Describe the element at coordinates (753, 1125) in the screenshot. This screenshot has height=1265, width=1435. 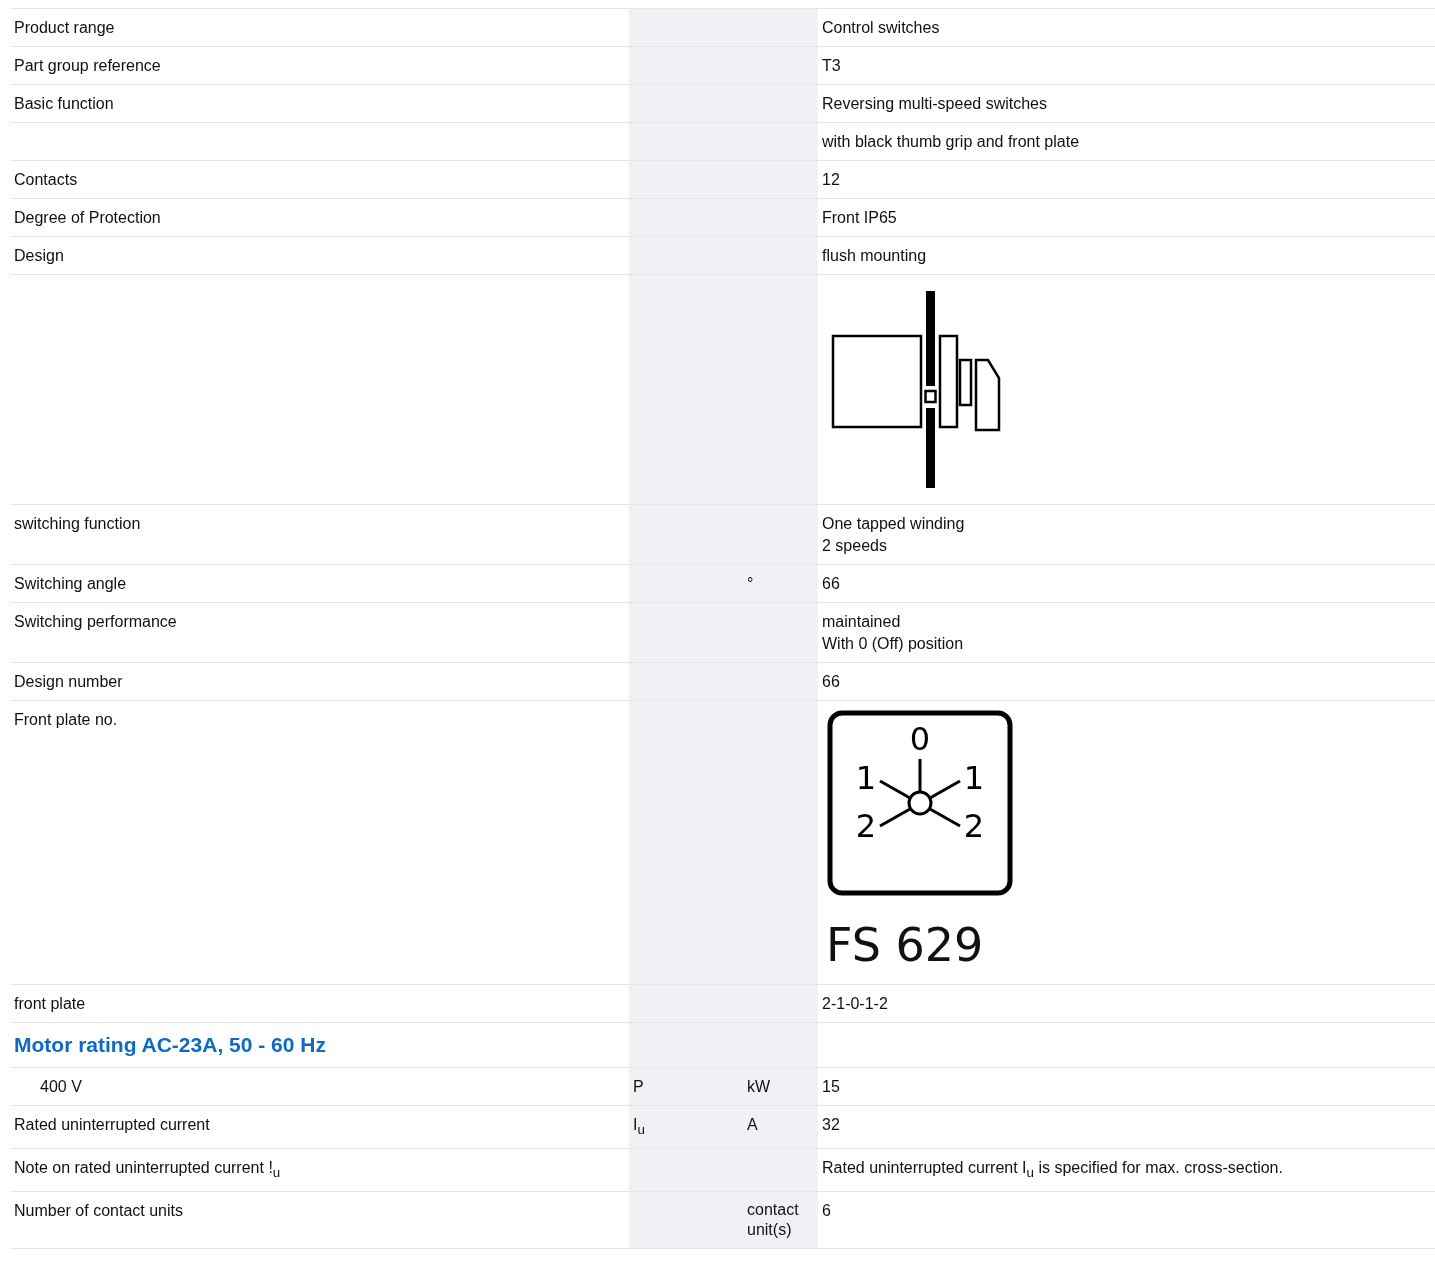
I see `unit-text: A` at that location.